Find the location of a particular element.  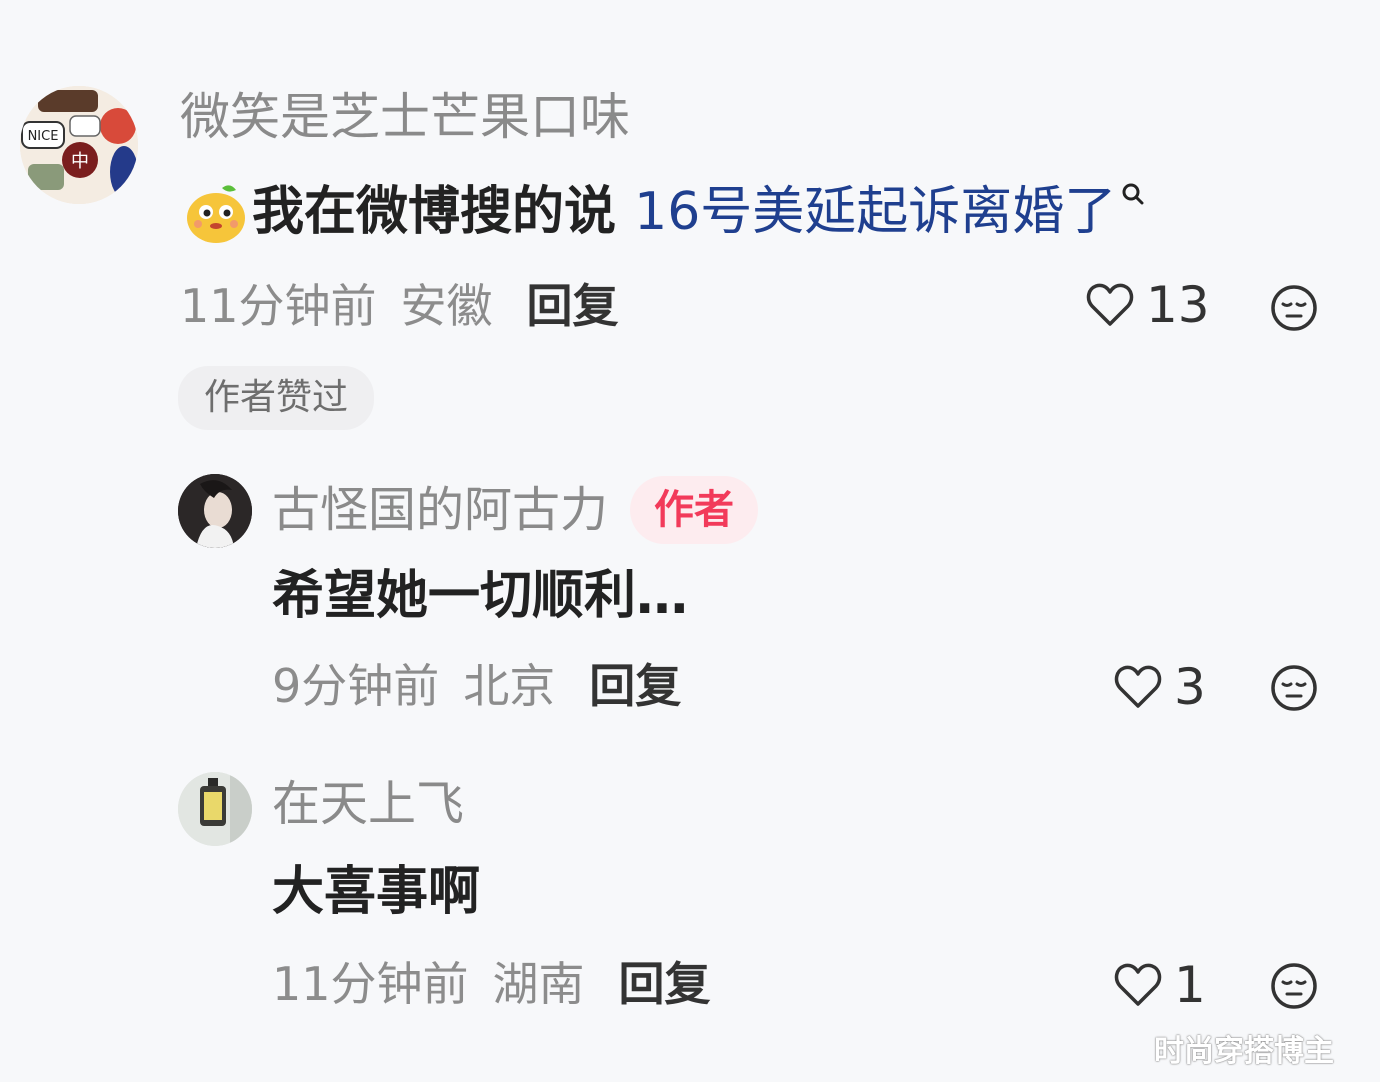

comment-content: 我在微博搜的说 16号美延起诉离婚了 is located at coordinates (666, 212).